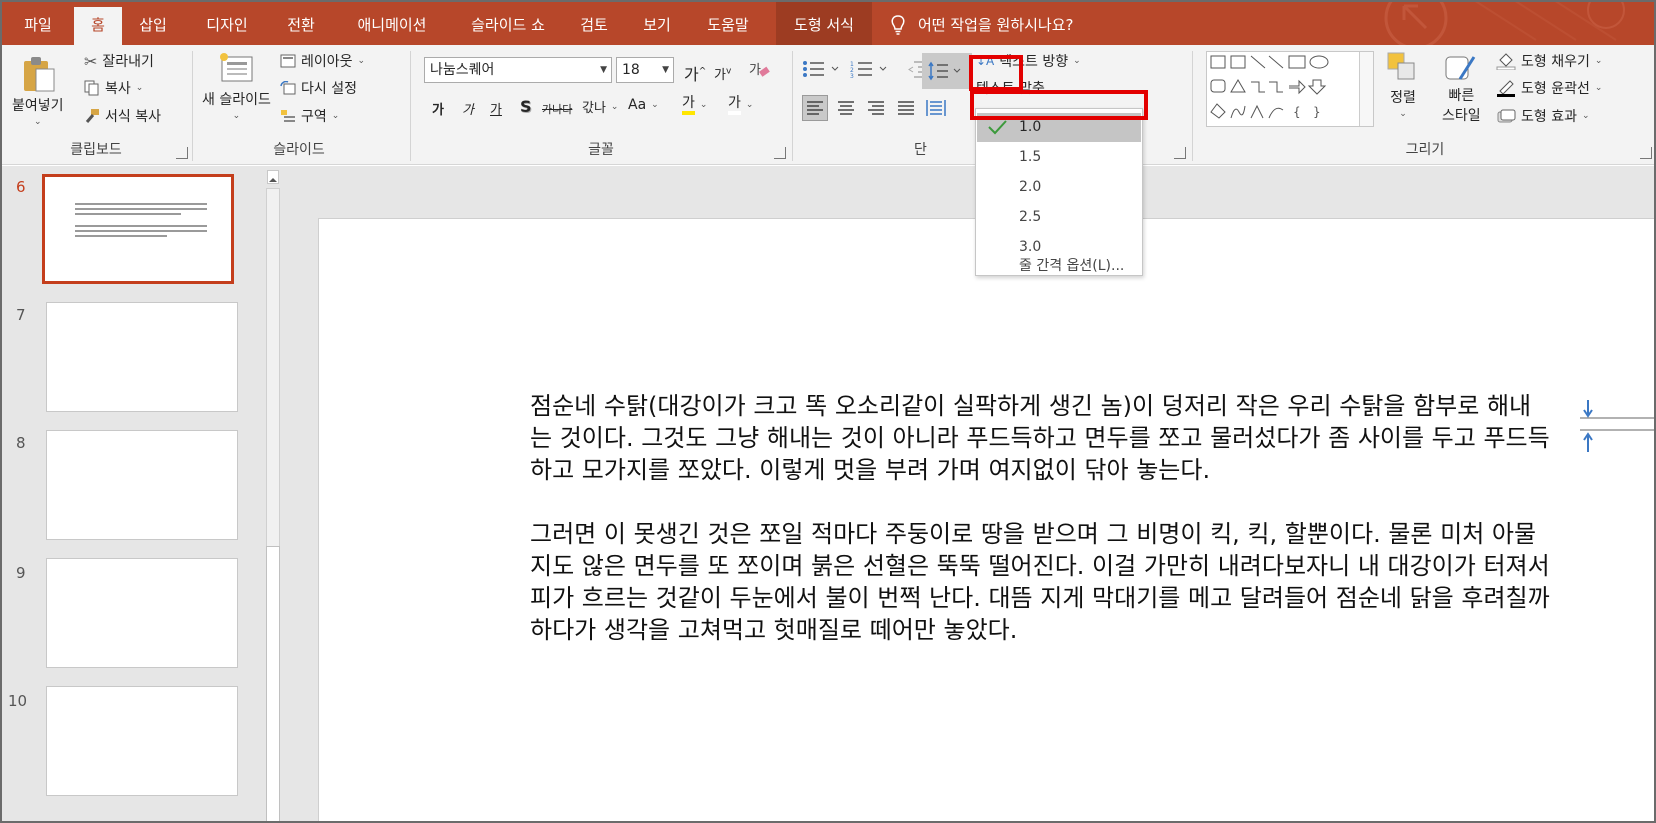 This screenshot has height=823, width=1656. What do you see at coordinates (38, 26) in the screenshot?
I see `tab-file: 파일` at bounding box center [38, 26].